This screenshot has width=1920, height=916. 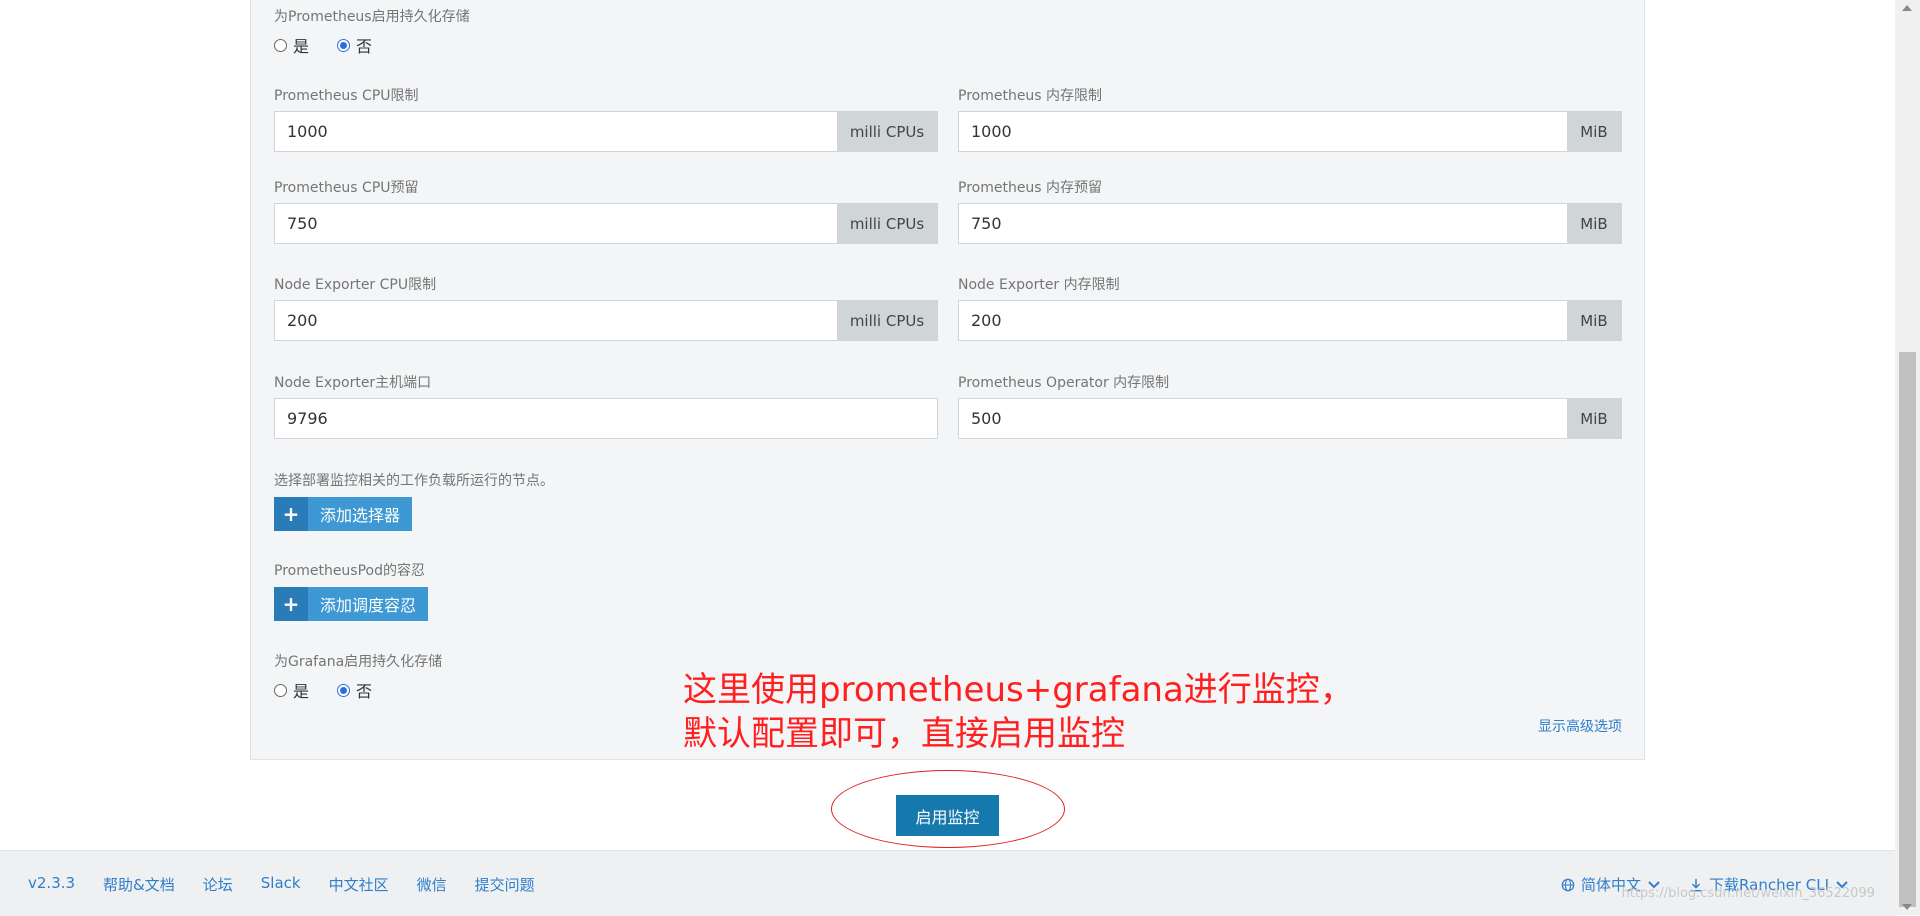 I want to click on prometheus-persist-no: 否, so click(x=354, y=45).